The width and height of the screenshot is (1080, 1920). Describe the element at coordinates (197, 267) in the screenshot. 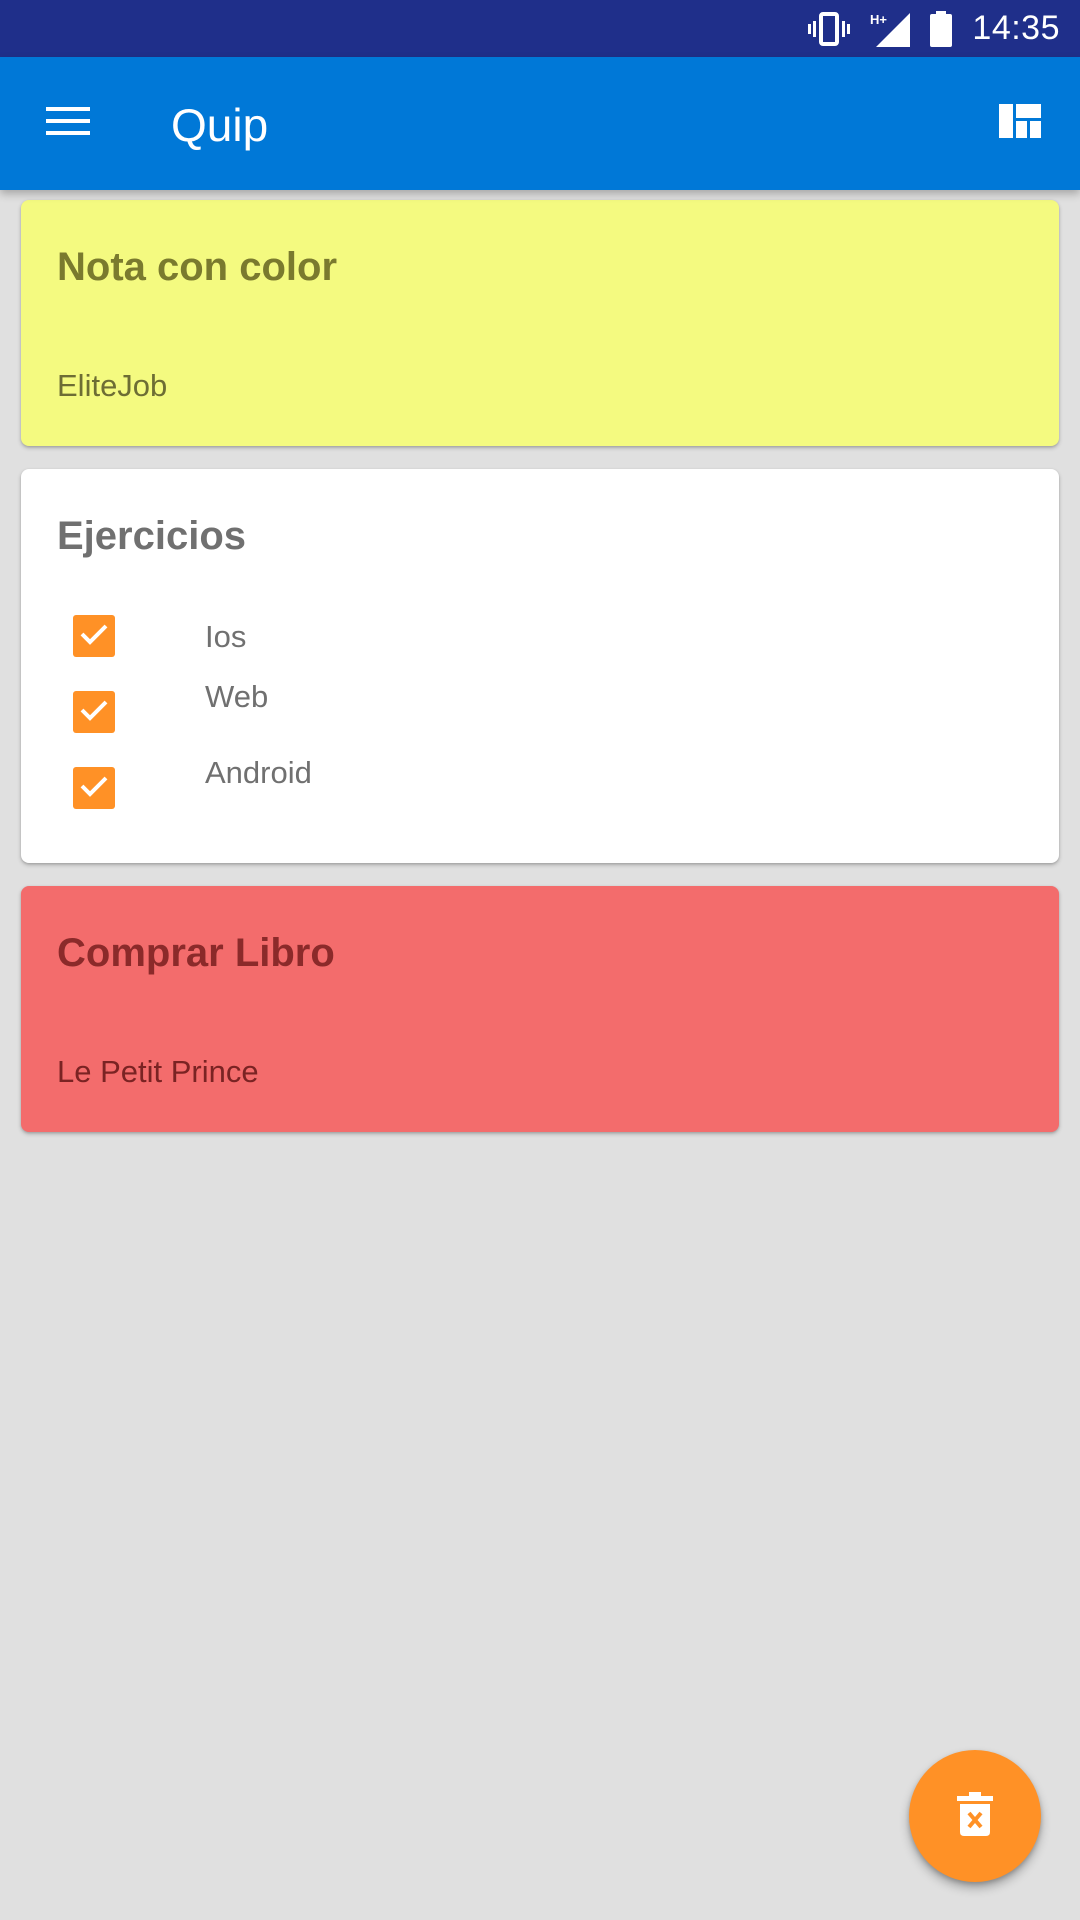

I see `note-title: Nota con color` at that location.